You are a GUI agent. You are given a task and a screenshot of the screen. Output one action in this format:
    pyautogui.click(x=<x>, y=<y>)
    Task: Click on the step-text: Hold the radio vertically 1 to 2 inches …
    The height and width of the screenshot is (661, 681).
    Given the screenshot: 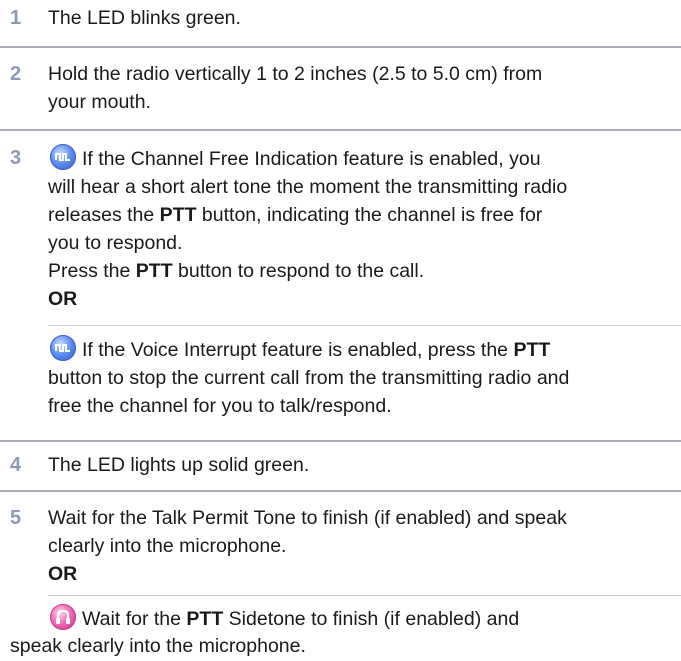 What is the action you would take?
    pyautogui.click(x=355, y=88)
    